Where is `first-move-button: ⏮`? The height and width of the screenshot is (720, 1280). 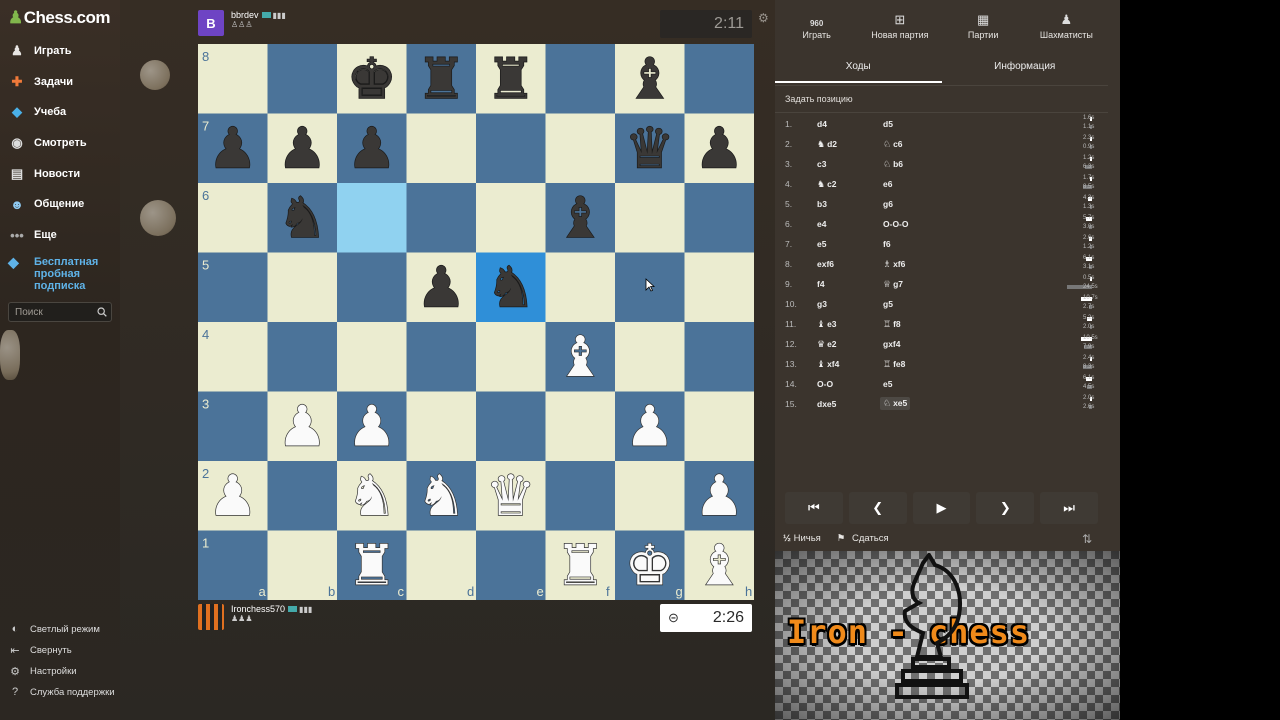 first-move-button: ⏮ is located at coordinates (814, 508).